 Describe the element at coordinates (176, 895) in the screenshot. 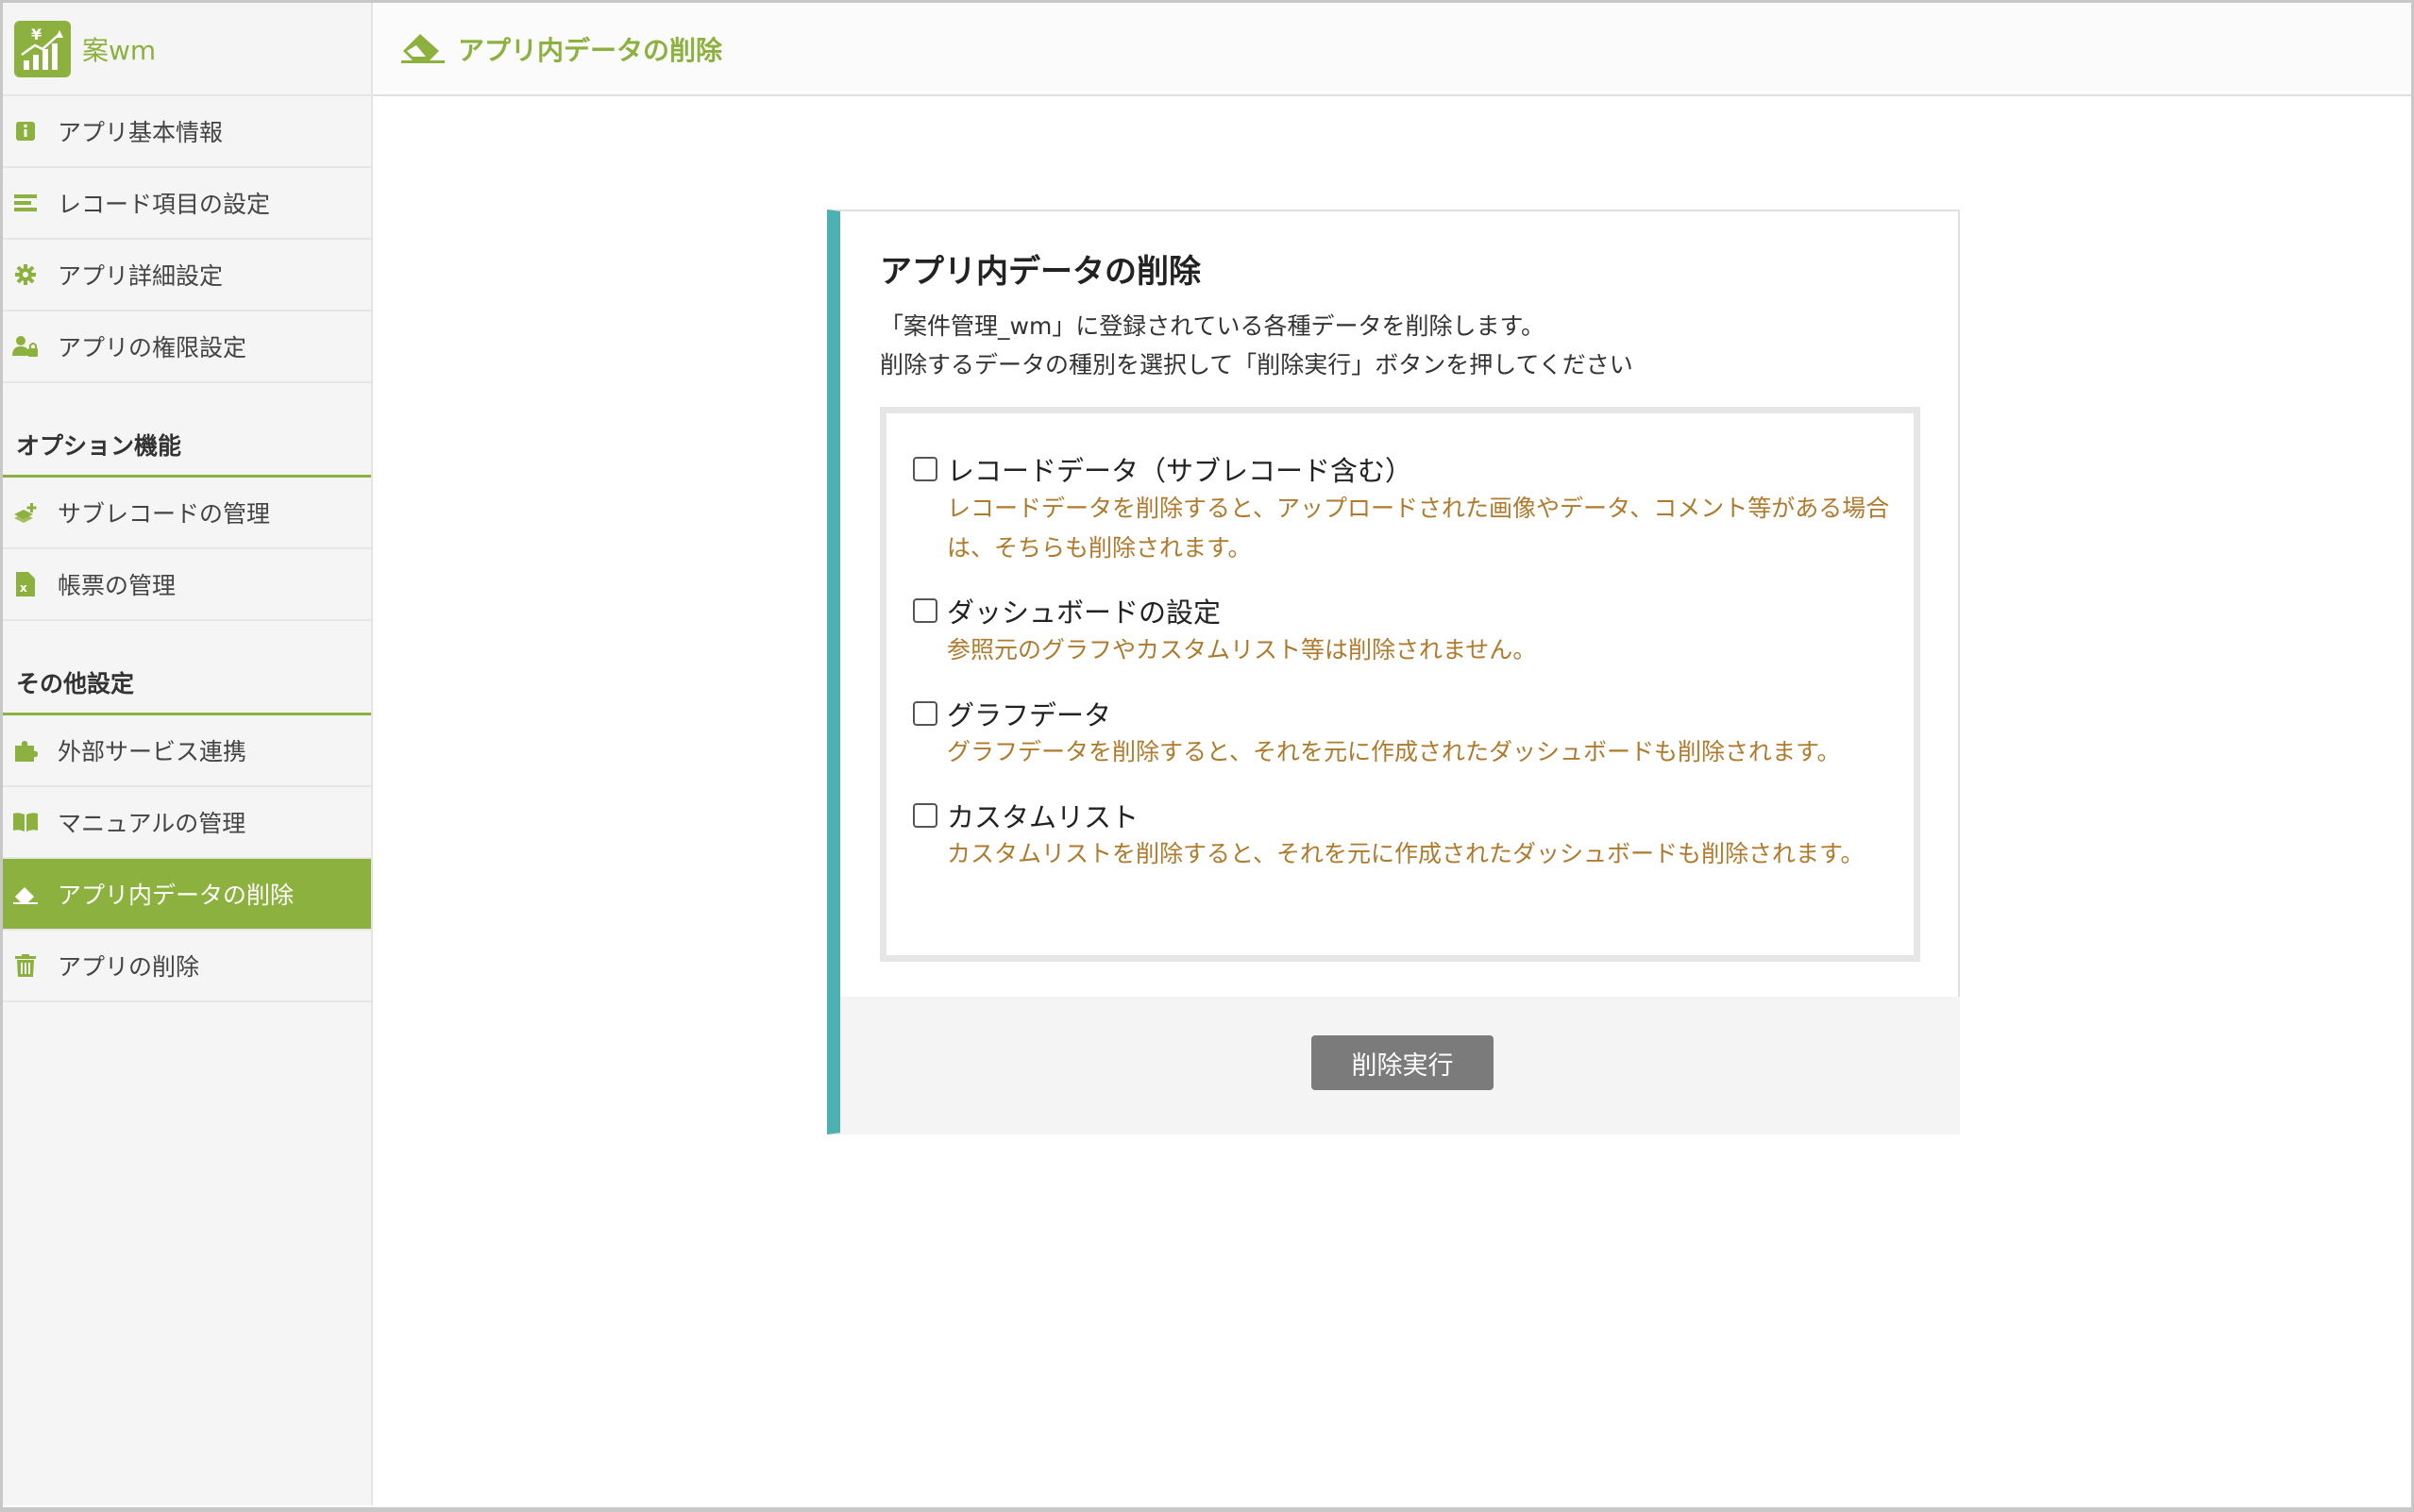

I see `sidebar-item-label: アプリ内データの削除` at that location.